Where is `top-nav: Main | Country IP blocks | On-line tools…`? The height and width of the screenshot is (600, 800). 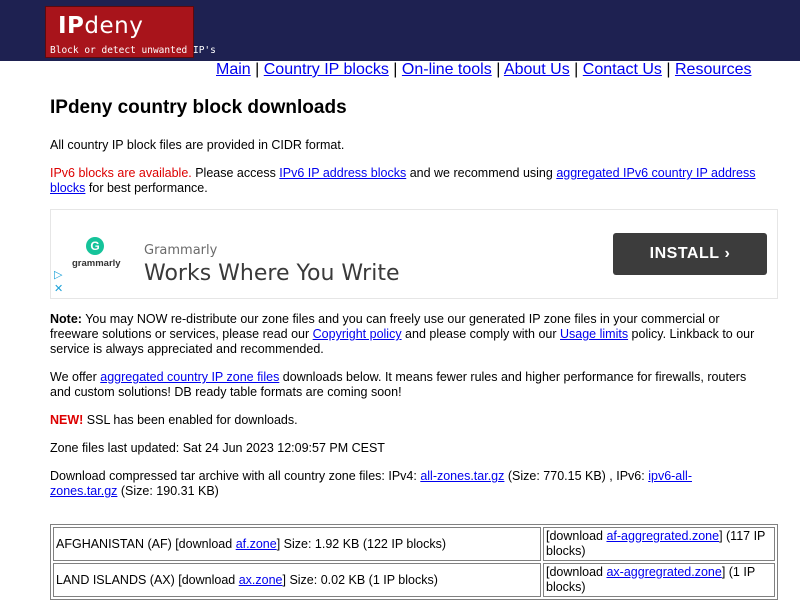
top-nav: Main | Country IP blocks | On-line tools… is located at coordinates (483, 69).